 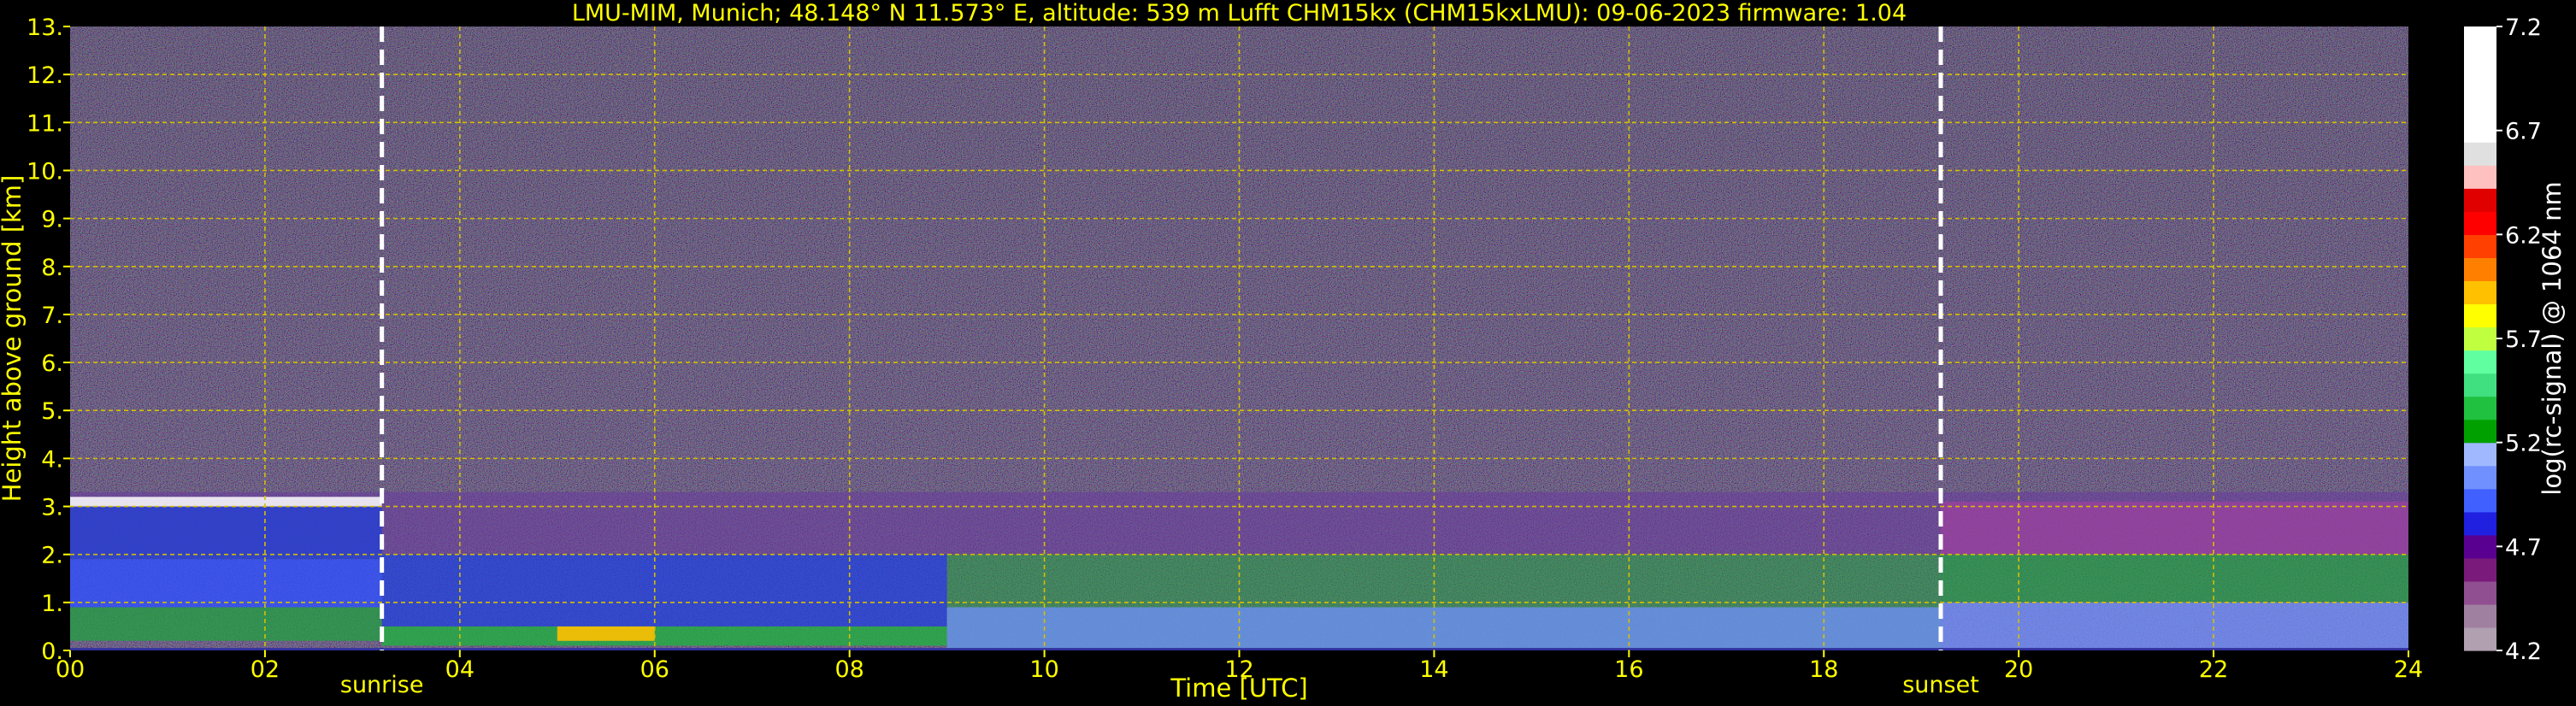 What do you see at coordinates (45, 123) in the screenshot?
I see `y-tick-label: 11.` at bounding box center [45, 123].